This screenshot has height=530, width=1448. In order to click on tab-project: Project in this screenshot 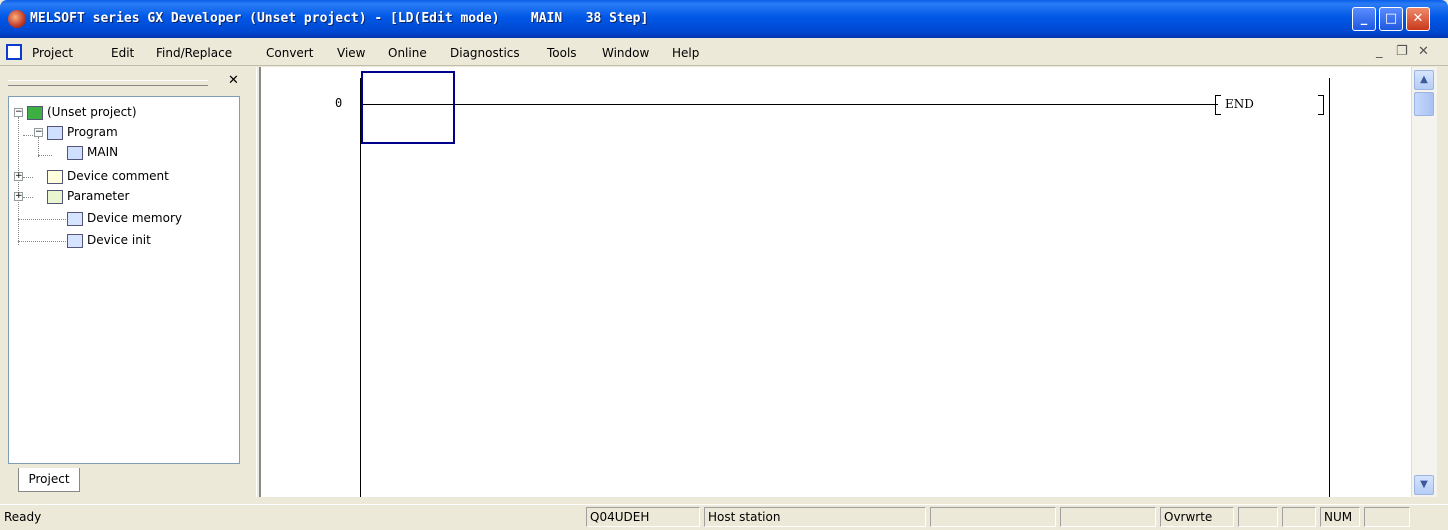, I will do `click(49, 480)`.